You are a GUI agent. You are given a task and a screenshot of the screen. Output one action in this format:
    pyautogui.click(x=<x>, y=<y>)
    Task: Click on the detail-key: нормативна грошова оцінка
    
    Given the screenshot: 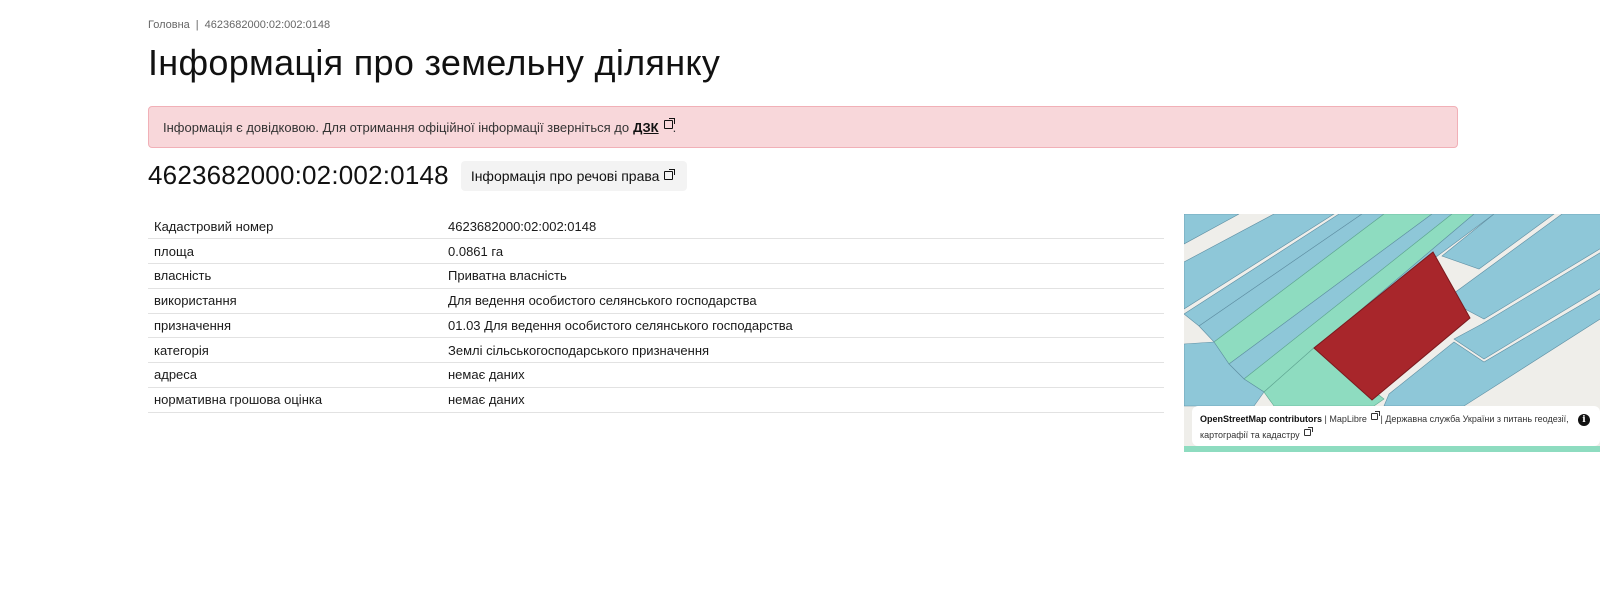 What is the action you would take?
    pyautogui.click(x=295, y=400)
    